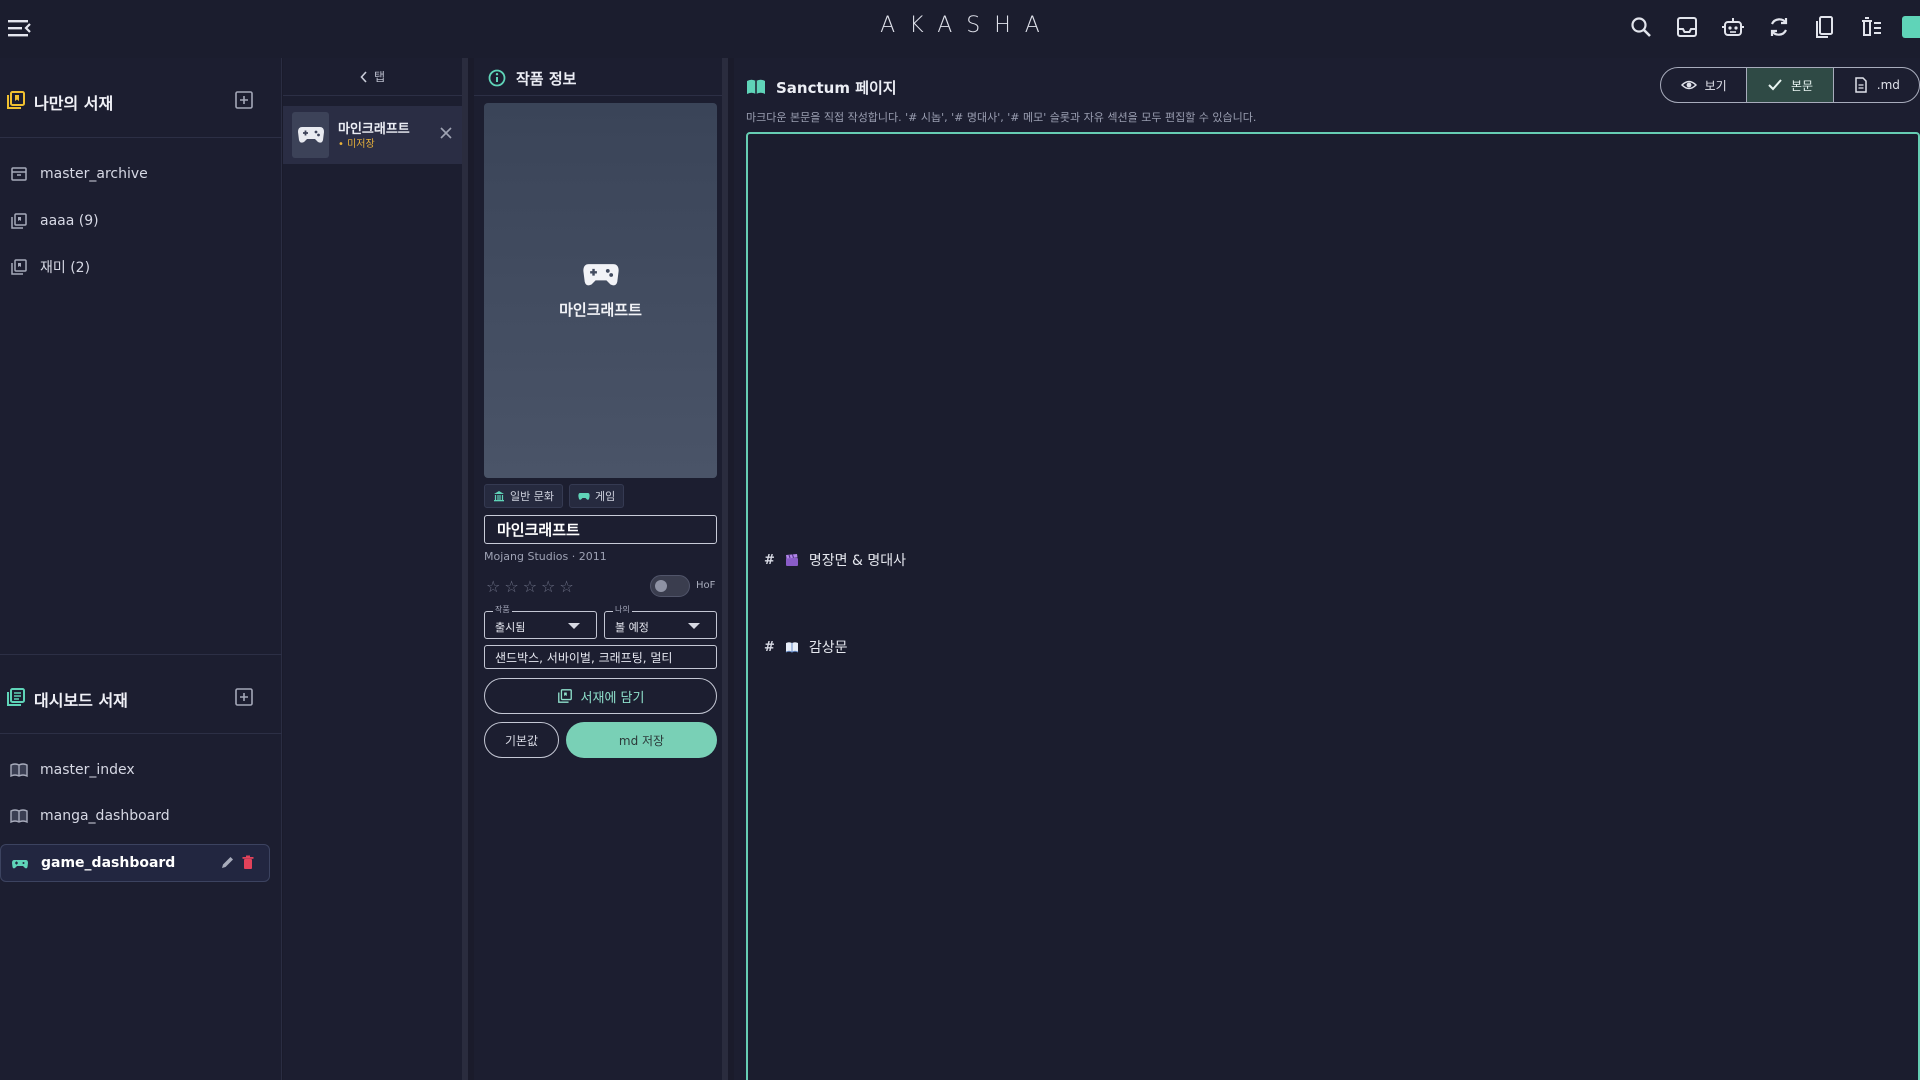  Describe the element at coordinates (446, 133) in the screenshot. I see `close-icon` at that location.